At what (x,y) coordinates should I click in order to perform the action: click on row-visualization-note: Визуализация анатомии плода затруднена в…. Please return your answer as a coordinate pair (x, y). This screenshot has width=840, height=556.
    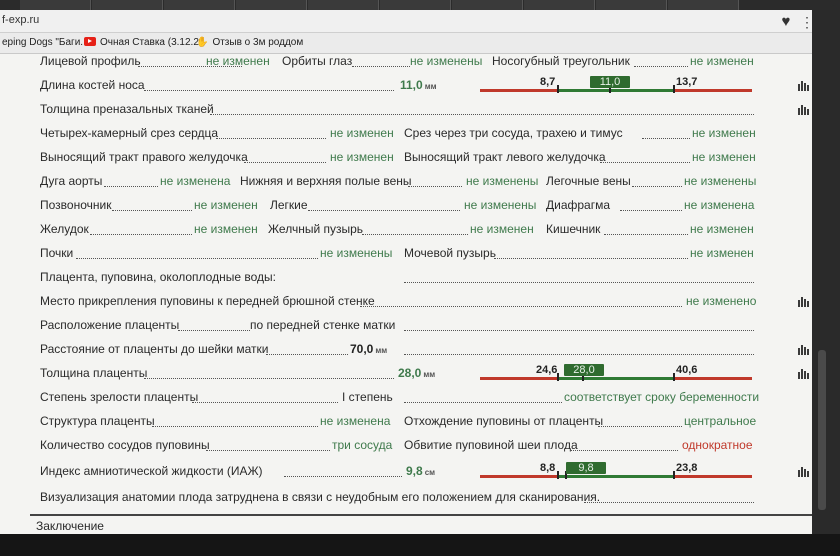
    Looking at the image, I should click on (408, 499).